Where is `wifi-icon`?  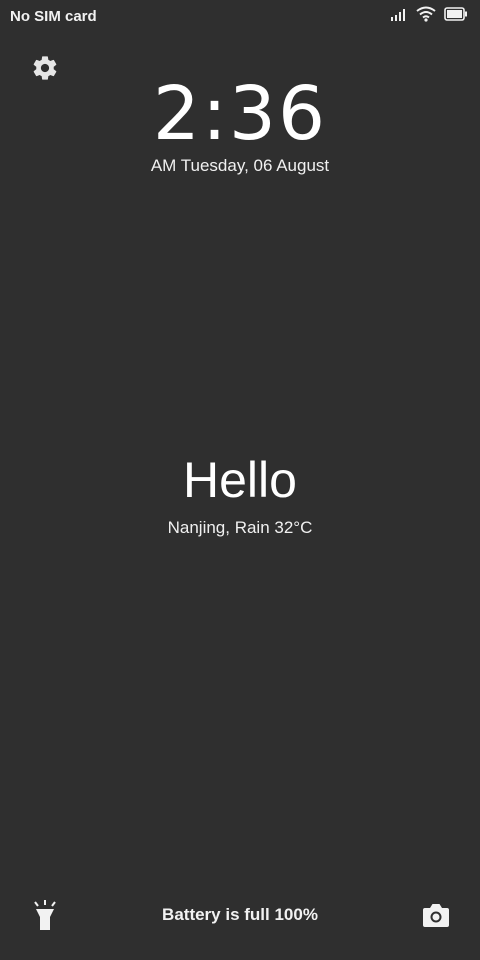 wifi-icon is located at coordinates (426, 14).